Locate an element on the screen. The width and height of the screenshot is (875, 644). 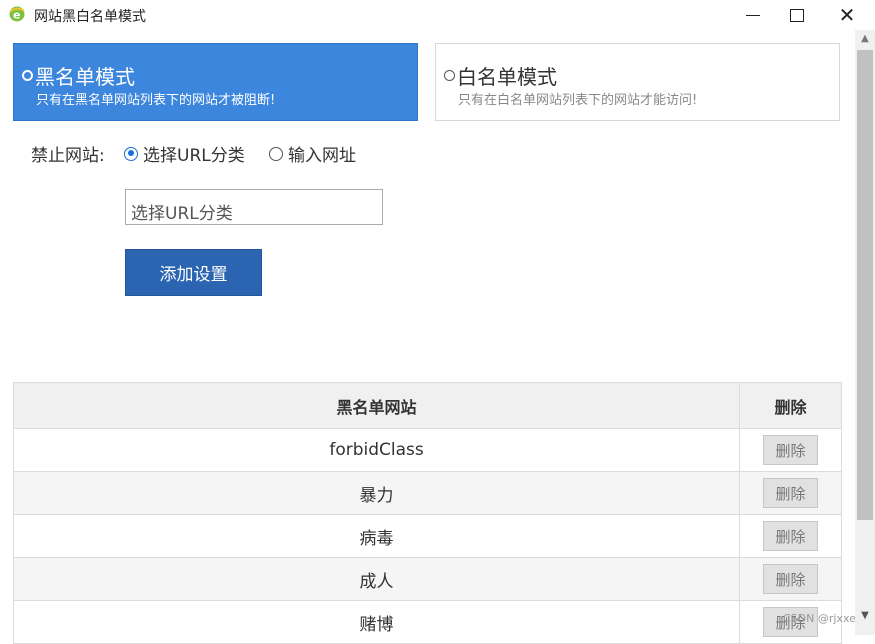
blacklist-mode-desc: 只有在黑名单网站列表下的网站才被阻断! is located at coordinates (156, 100).